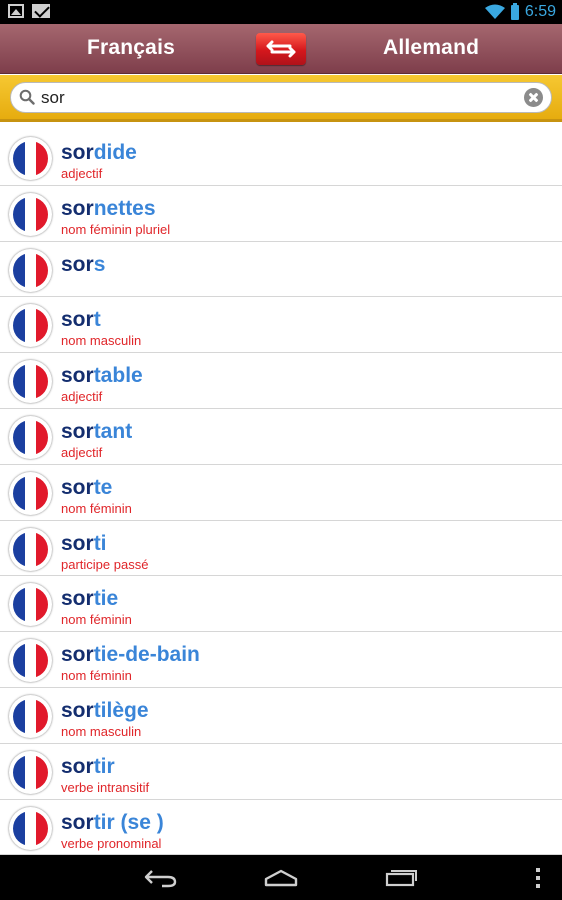 This screenshot has width=562, height=900. I want to click on result-word: sortilège, so click(105, 711).